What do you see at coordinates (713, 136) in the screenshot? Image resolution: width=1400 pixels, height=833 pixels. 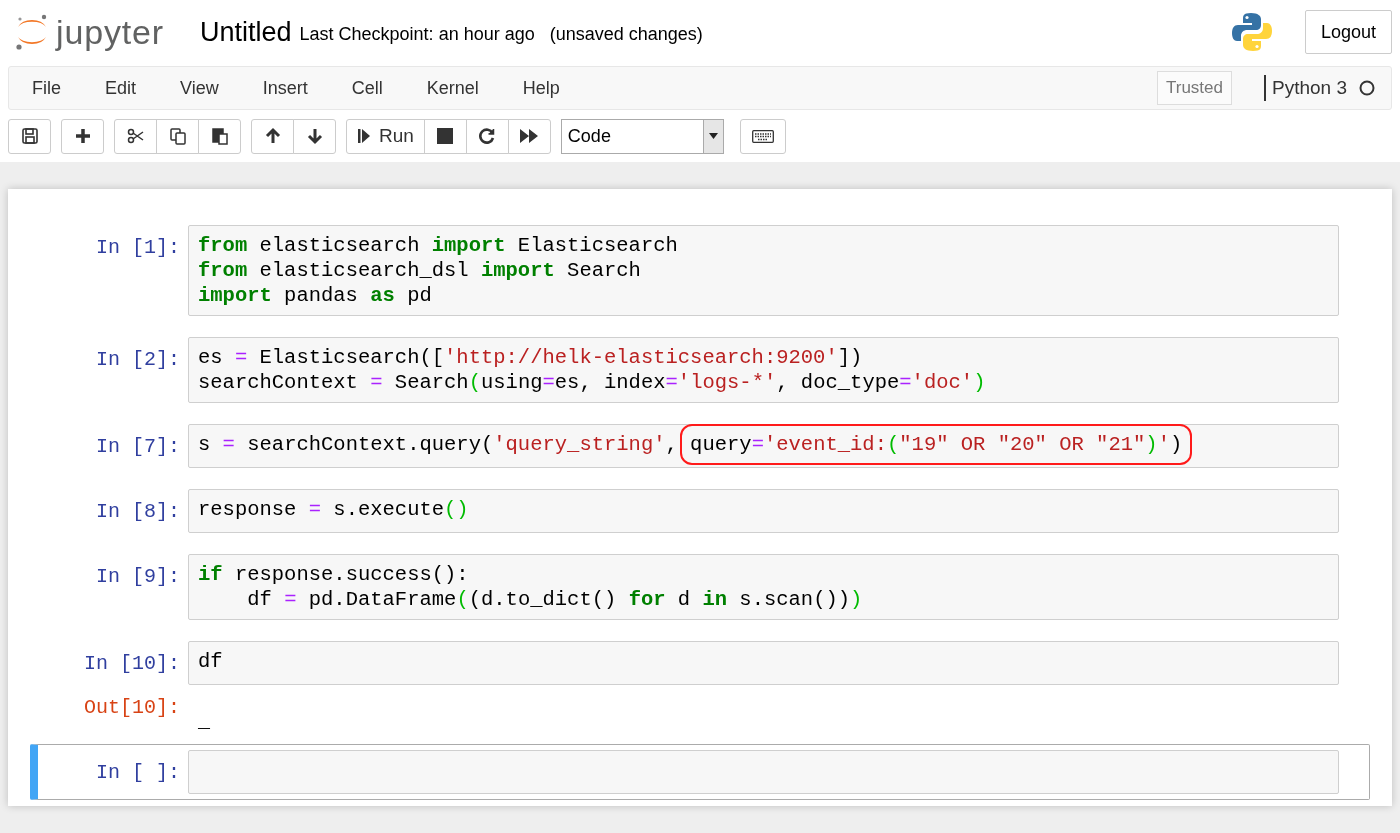 I see `dropdown-caret-icon` at bounding box center [713, 136].